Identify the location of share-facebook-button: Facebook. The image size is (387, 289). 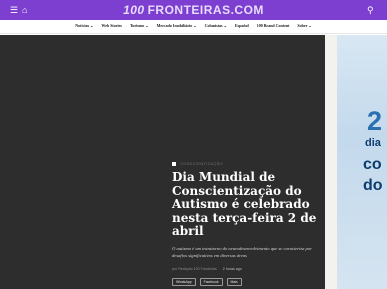
(211, 281).